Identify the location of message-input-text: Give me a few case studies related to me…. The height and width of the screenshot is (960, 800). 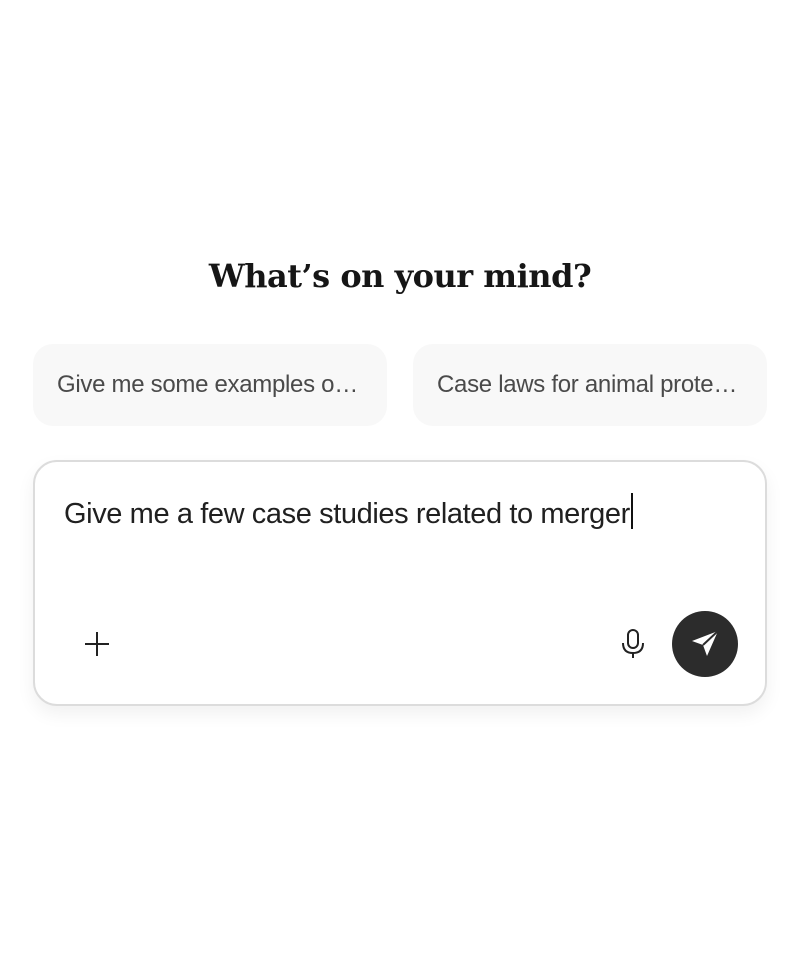
(347, 514).